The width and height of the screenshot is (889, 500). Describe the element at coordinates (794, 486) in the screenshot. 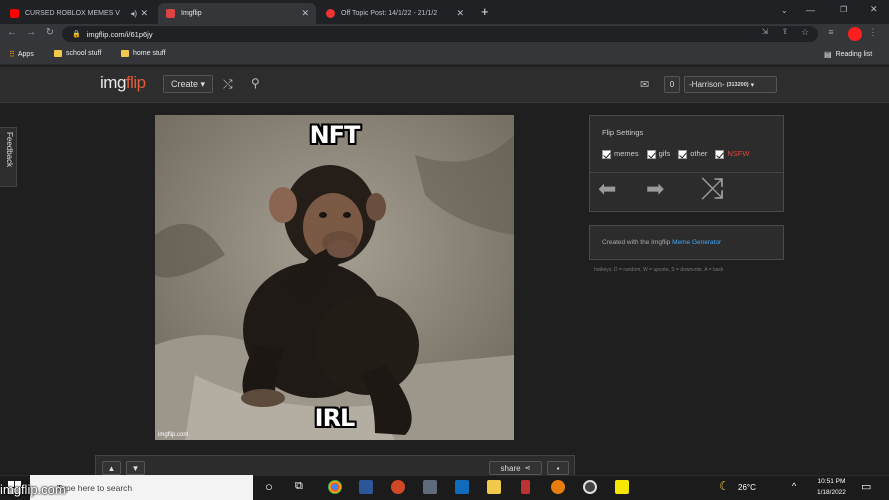

I see `tray-chevron-icon: ^` at that location.